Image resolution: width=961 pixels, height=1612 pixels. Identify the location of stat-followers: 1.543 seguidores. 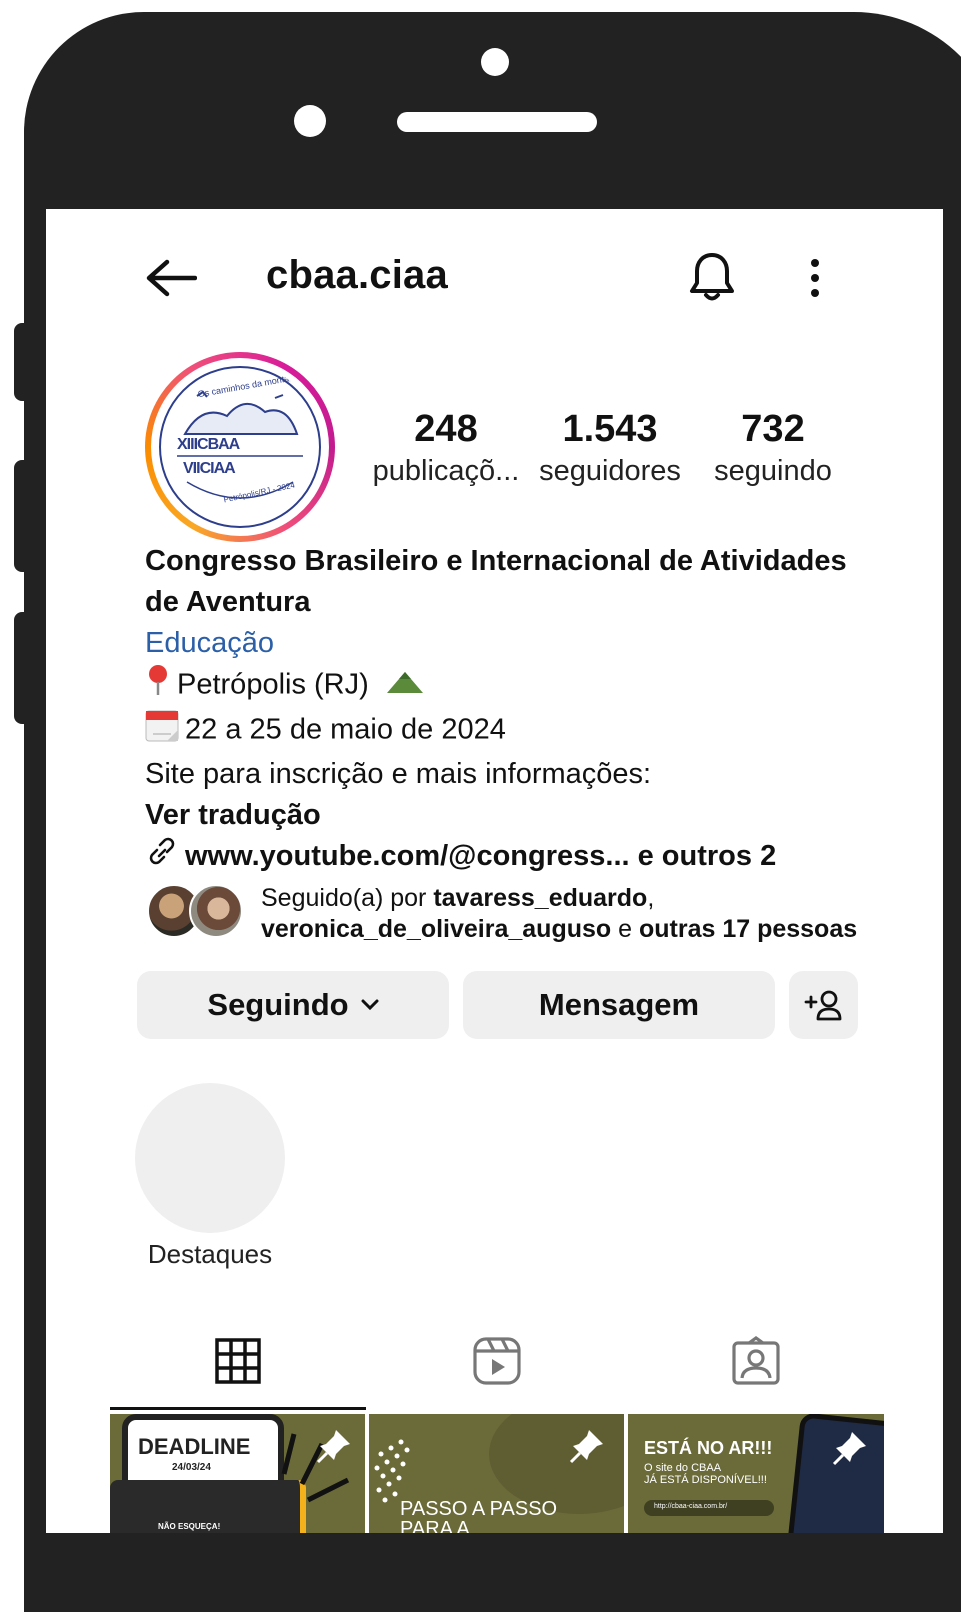
(610, 449).